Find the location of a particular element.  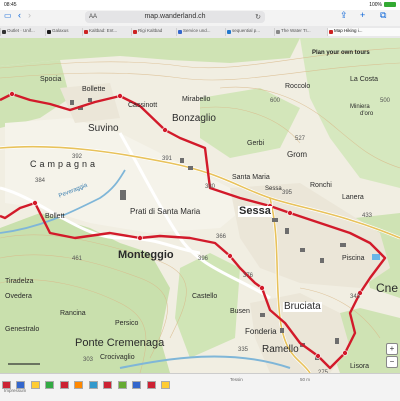

elevation-label: 343 is located at coordinates (355, 297).